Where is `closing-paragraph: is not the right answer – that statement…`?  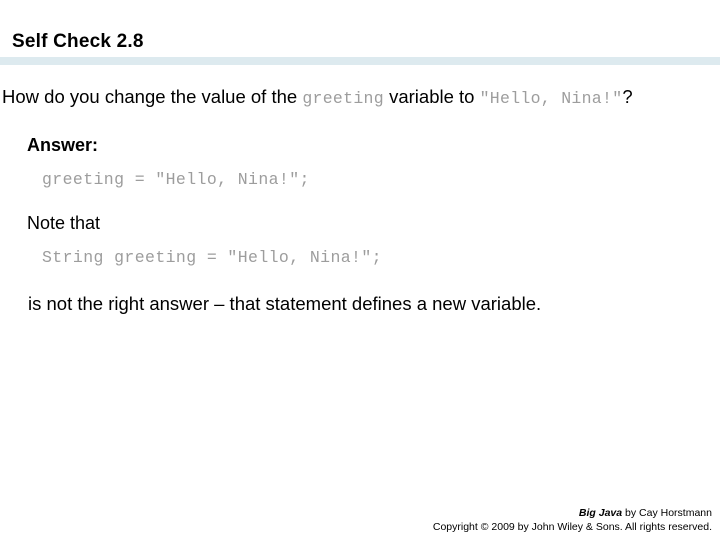
closing-paragraph: is not the right answer – that statement… is located at coordinates (285, 303).